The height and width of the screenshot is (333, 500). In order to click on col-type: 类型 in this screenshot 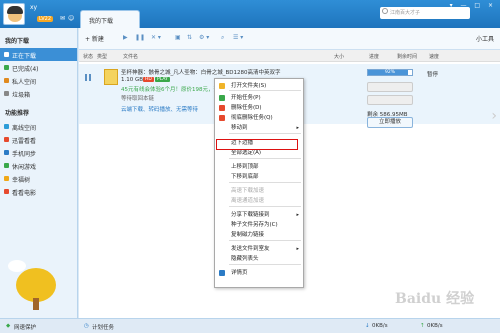, I will do `click(102, 56)`.